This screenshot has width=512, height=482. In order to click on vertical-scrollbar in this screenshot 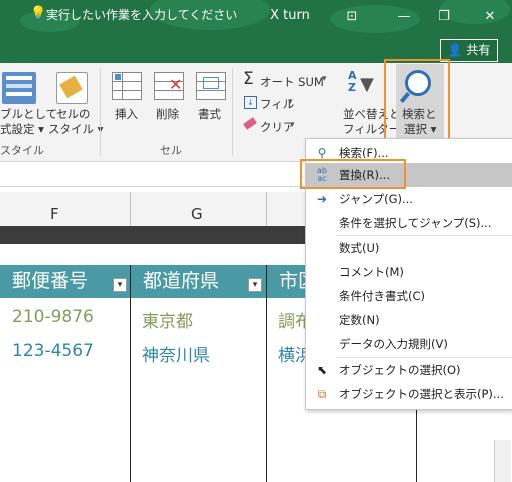, I will do `click(502, 461)`.